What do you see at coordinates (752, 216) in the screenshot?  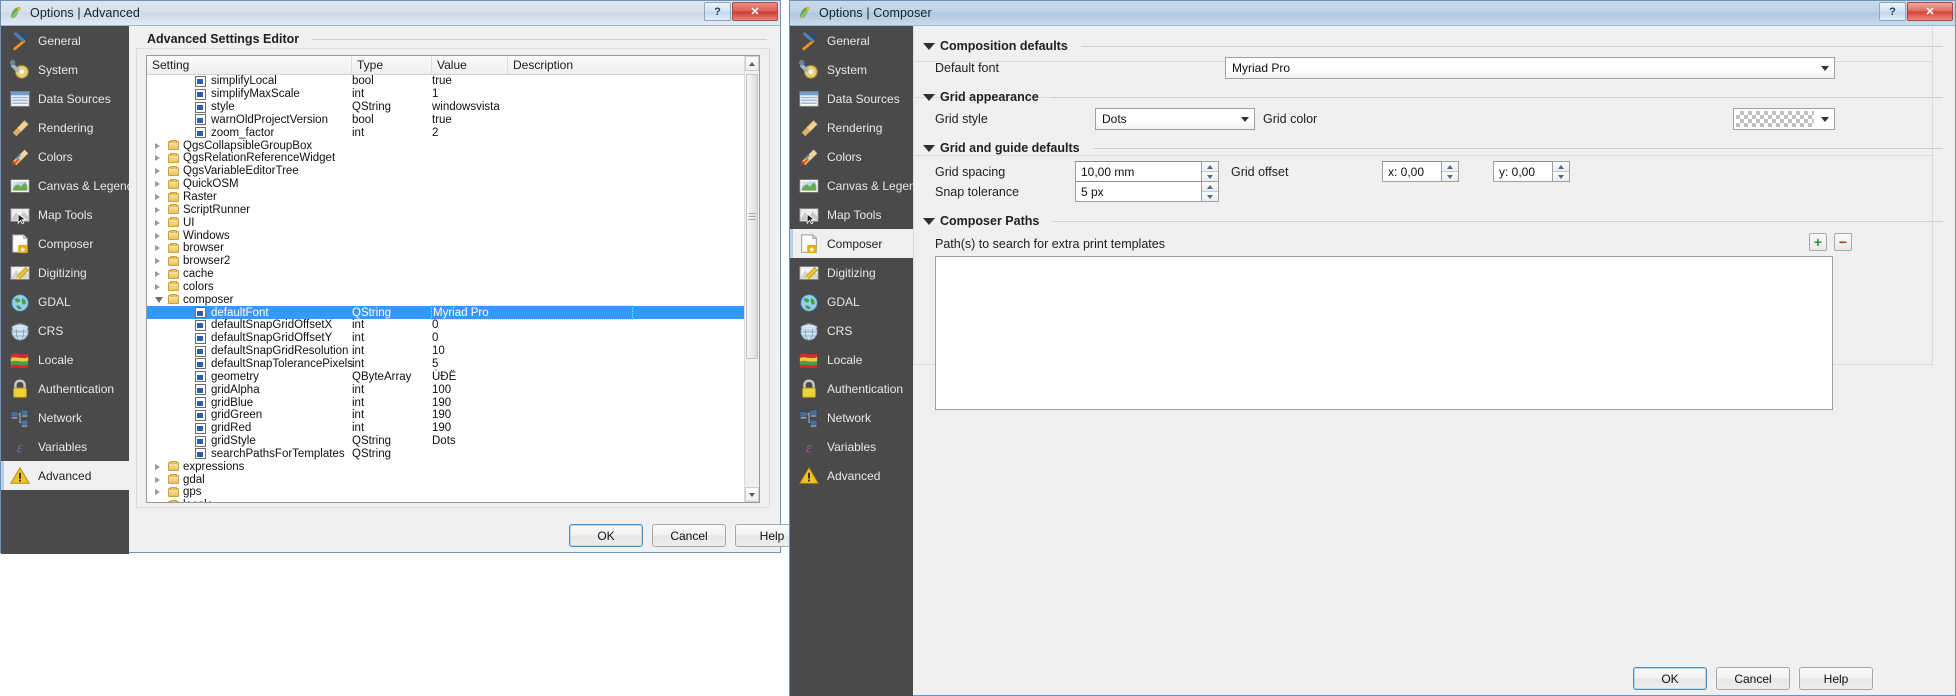 I see `scrollbar-thumb` at bounding box center [752, 216].